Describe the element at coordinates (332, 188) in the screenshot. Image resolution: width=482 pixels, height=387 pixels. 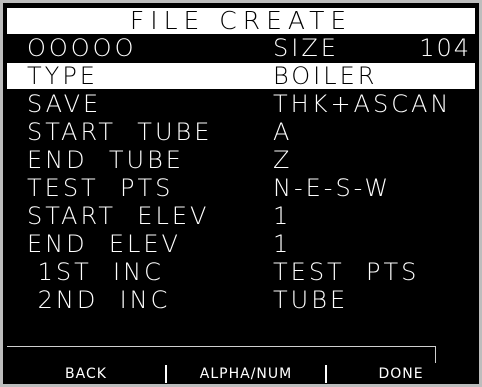
I see `menu-row-value: N-E-S-W` at that location.